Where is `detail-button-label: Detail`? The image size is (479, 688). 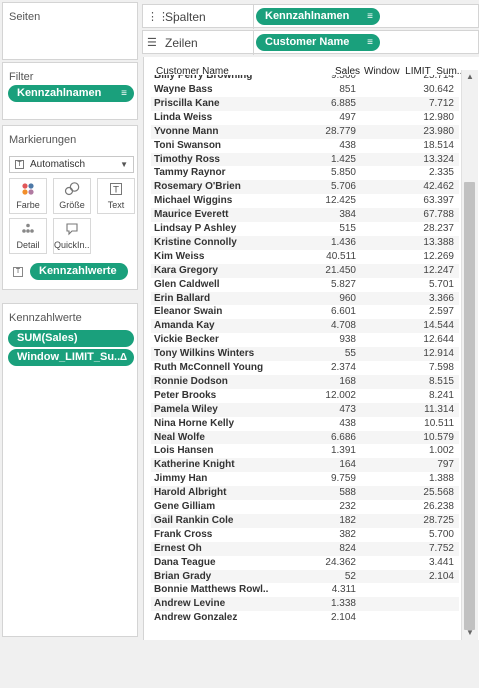
detail-button-label: Detail is located at coordinates (28, 245).